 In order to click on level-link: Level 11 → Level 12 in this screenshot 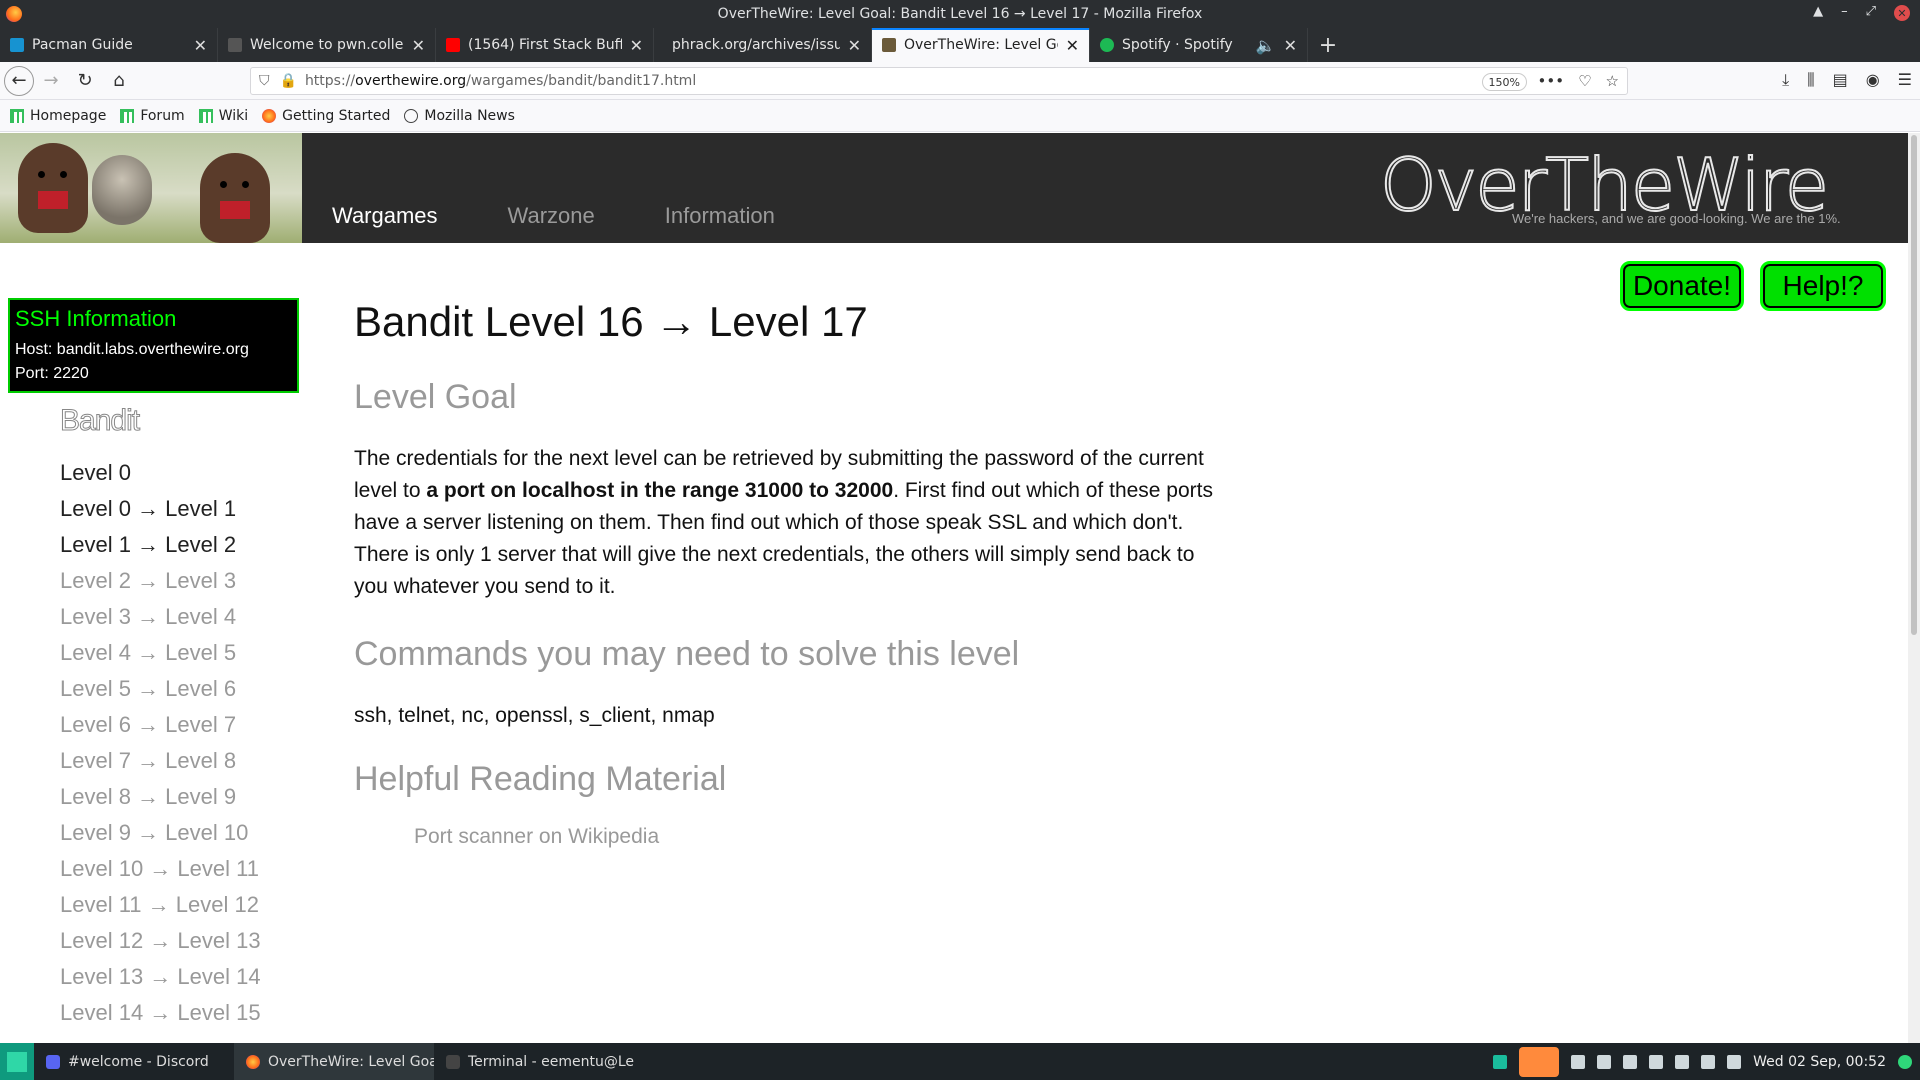, I will do `click(160, 908)`.